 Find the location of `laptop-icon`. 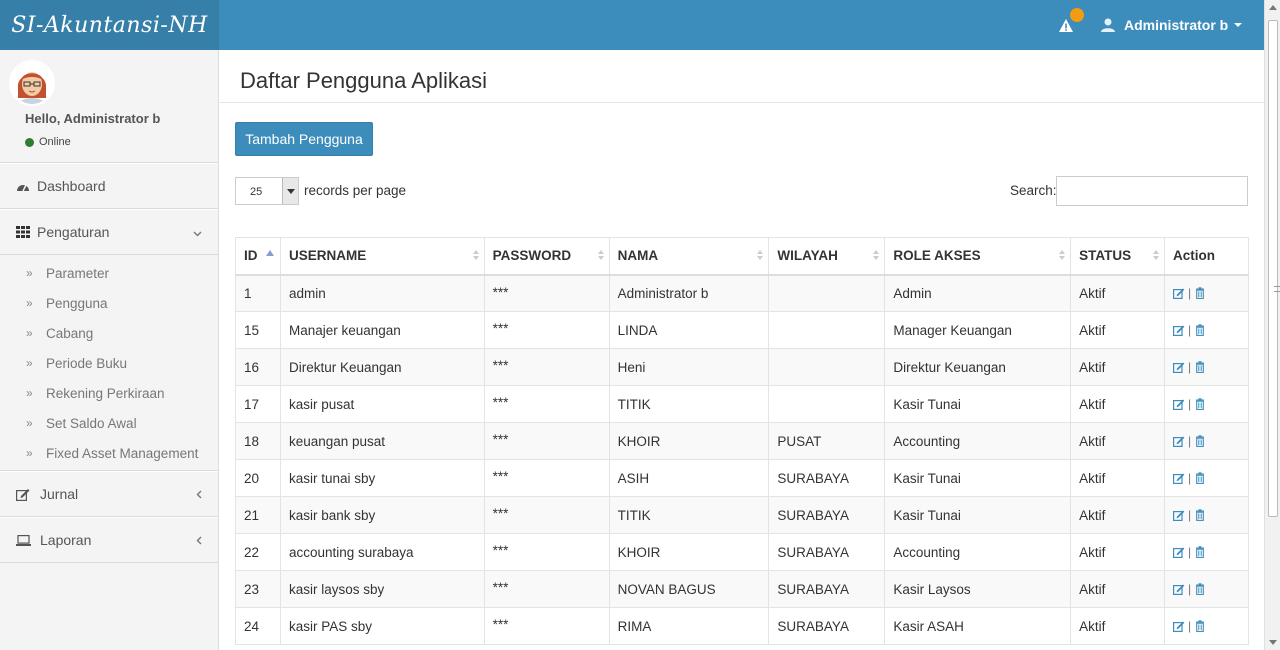

laptop-icon is located at coordinates (23, 540).